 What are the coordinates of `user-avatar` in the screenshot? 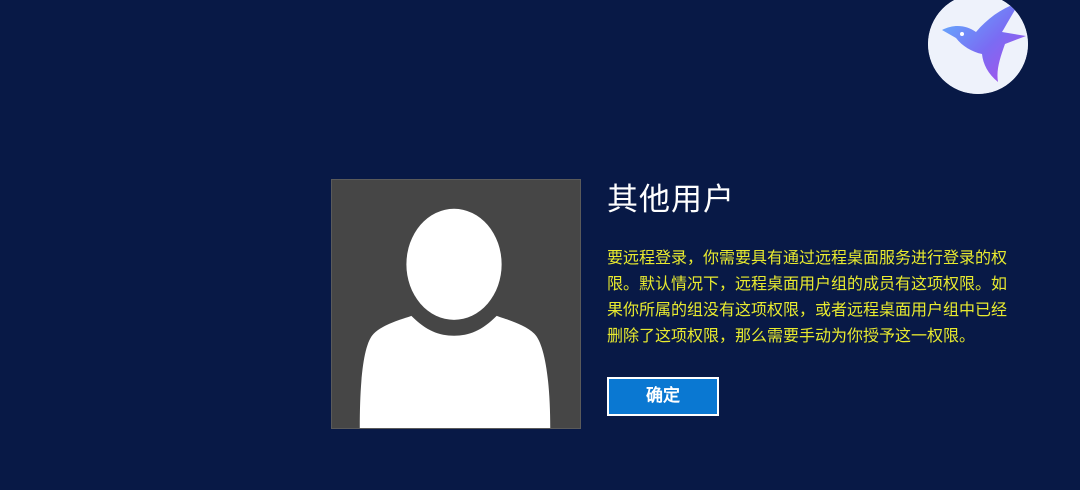 It's located at (456, 304).